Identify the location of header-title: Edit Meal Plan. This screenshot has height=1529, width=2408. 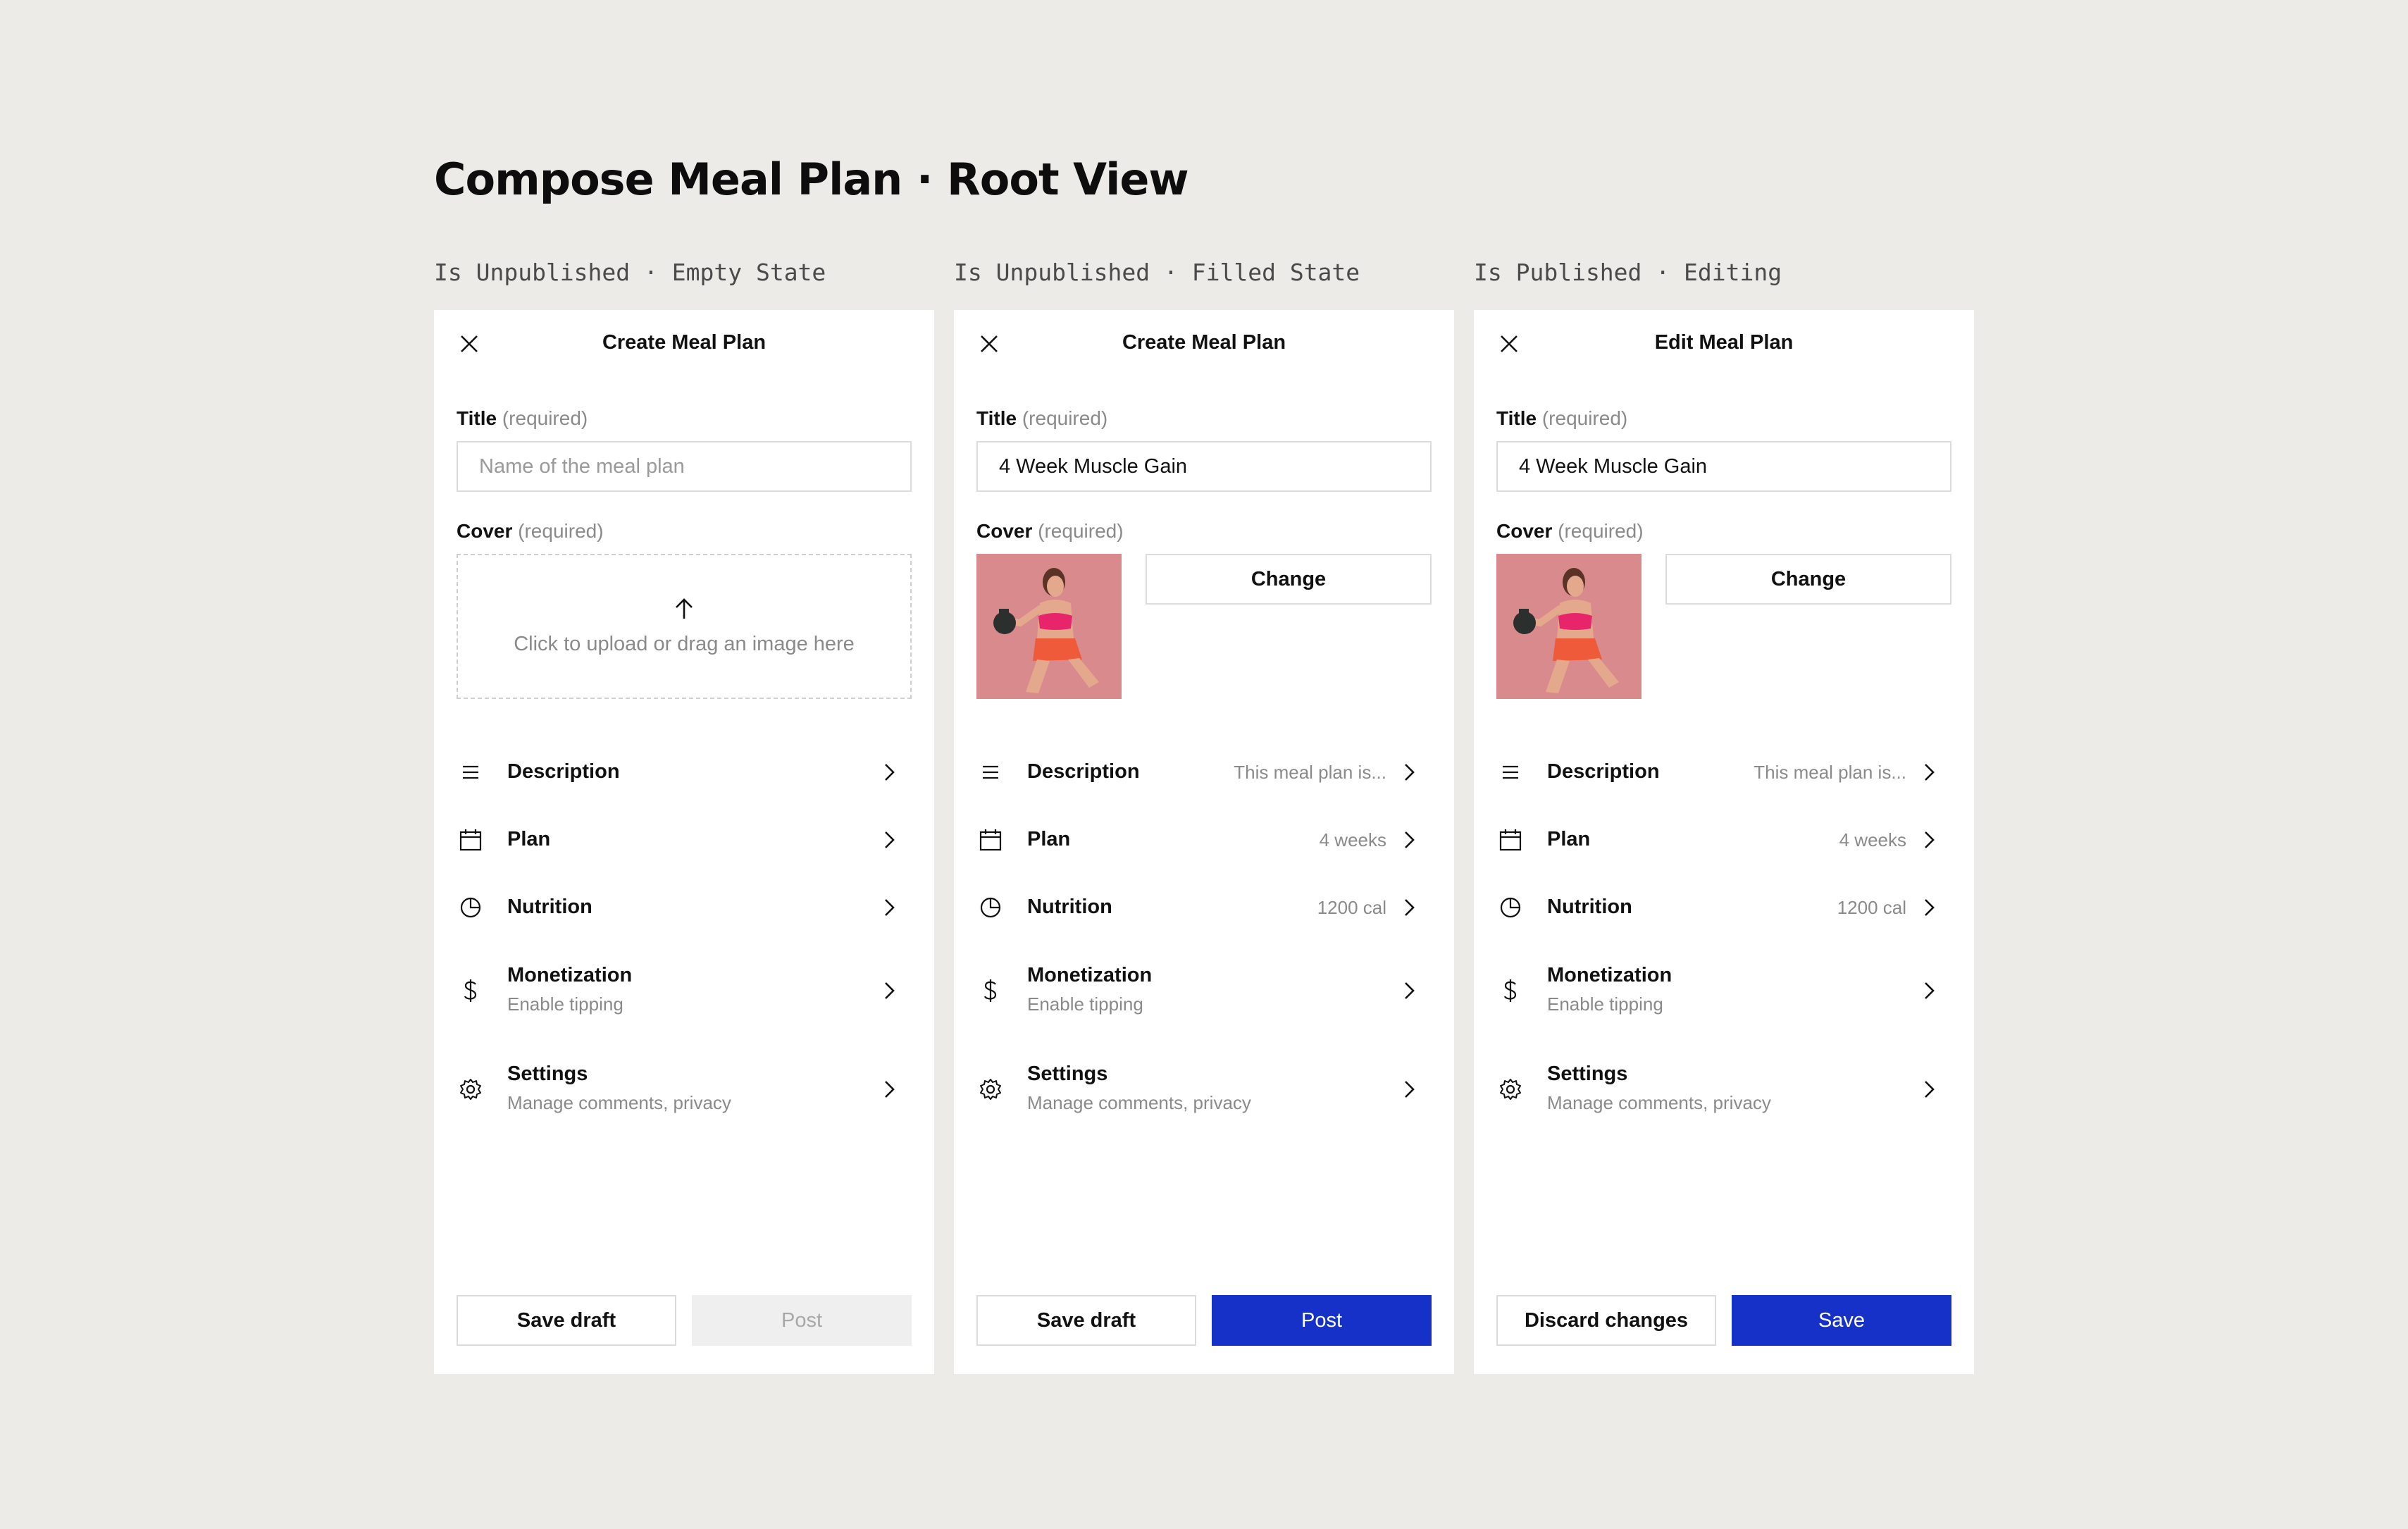
(1724, 342).